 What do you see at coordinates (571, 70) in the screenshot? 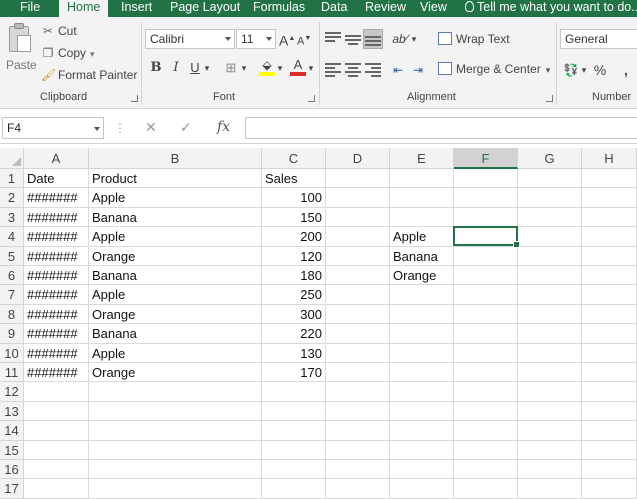
I see `accounting-format-icon: 💱` at bounding box center [571, 70].